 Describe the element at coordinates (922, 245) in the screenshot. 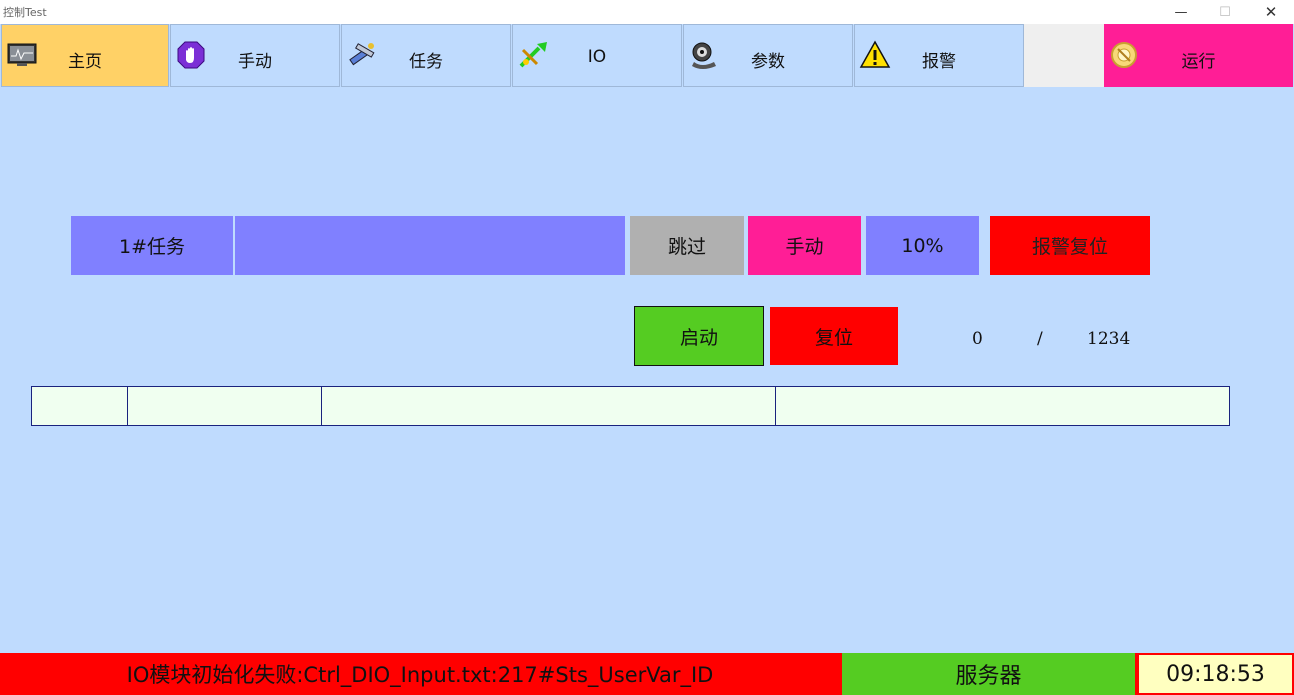

I see `speed-percent-button: 10%` at that location.